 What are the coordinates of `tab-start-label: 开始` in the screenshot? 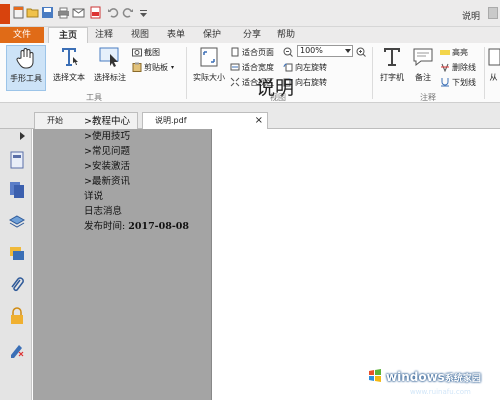 It's located at (55, 120).